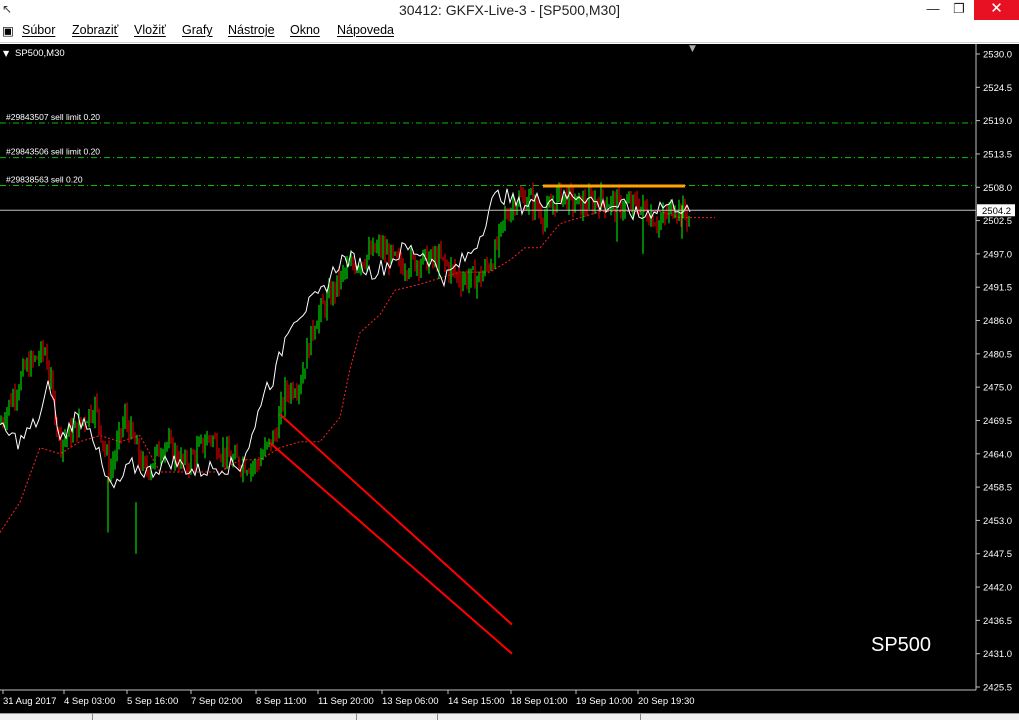 Image resolution: width=1019 pixels, height=720 pixels. I want to click on y-tick-label: 2431.0, so click(997, 654).